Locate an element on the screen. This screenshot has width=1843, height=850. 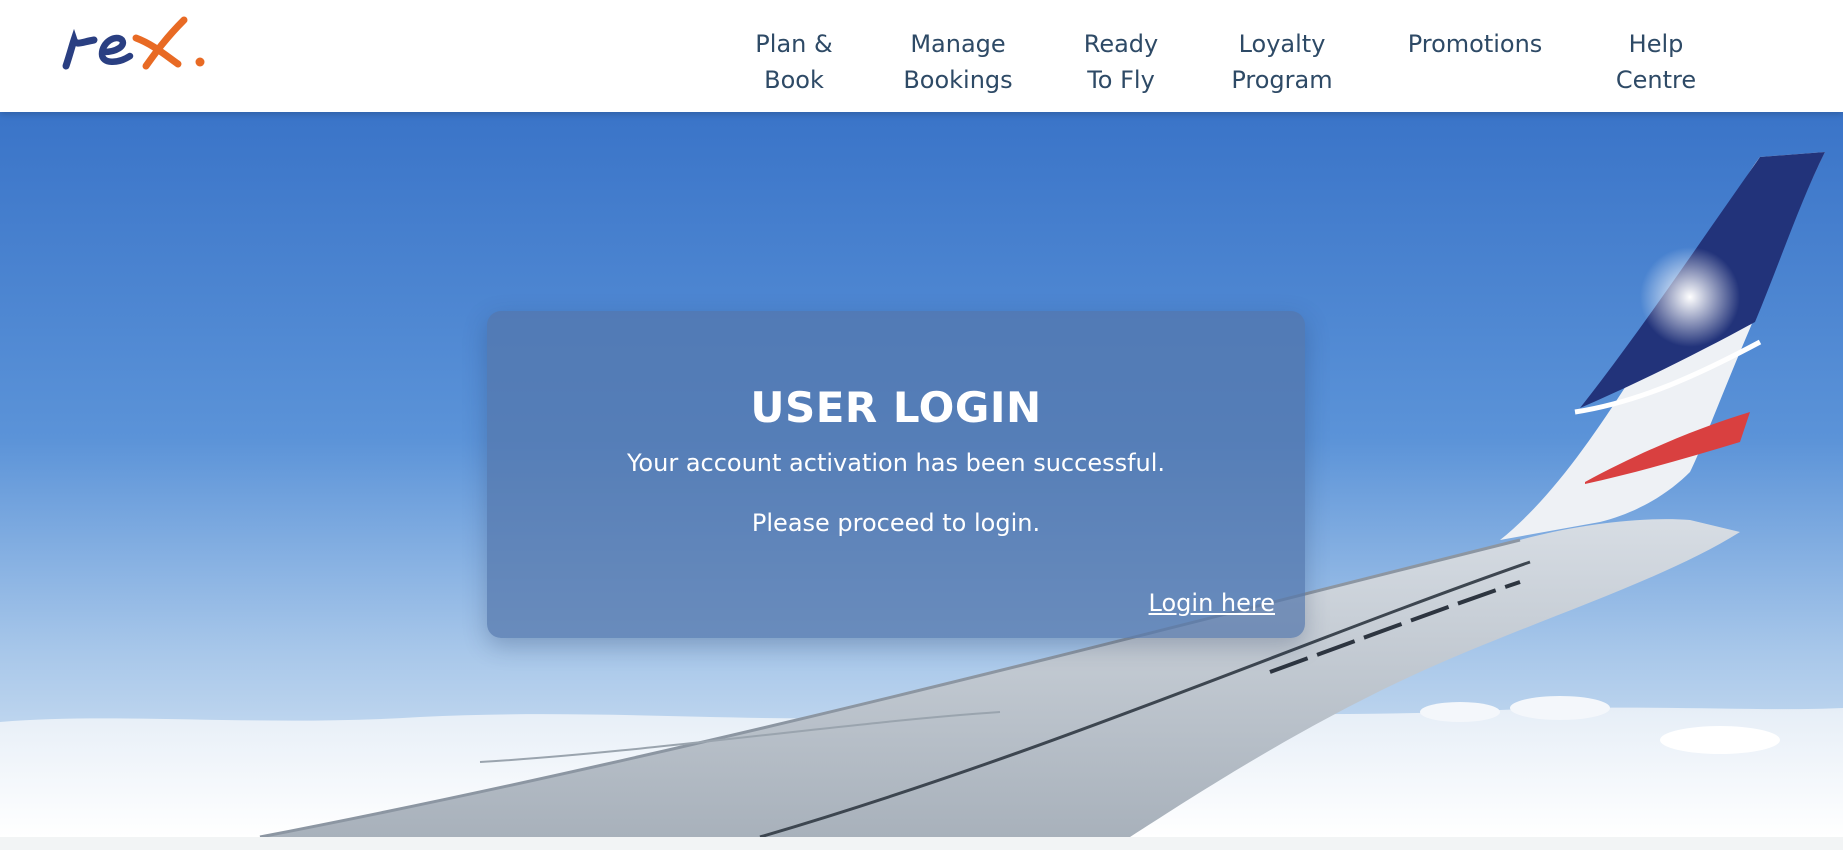
nav-item-ready-to-fly: Ready To Fly is located at coordinates (1121, 62).